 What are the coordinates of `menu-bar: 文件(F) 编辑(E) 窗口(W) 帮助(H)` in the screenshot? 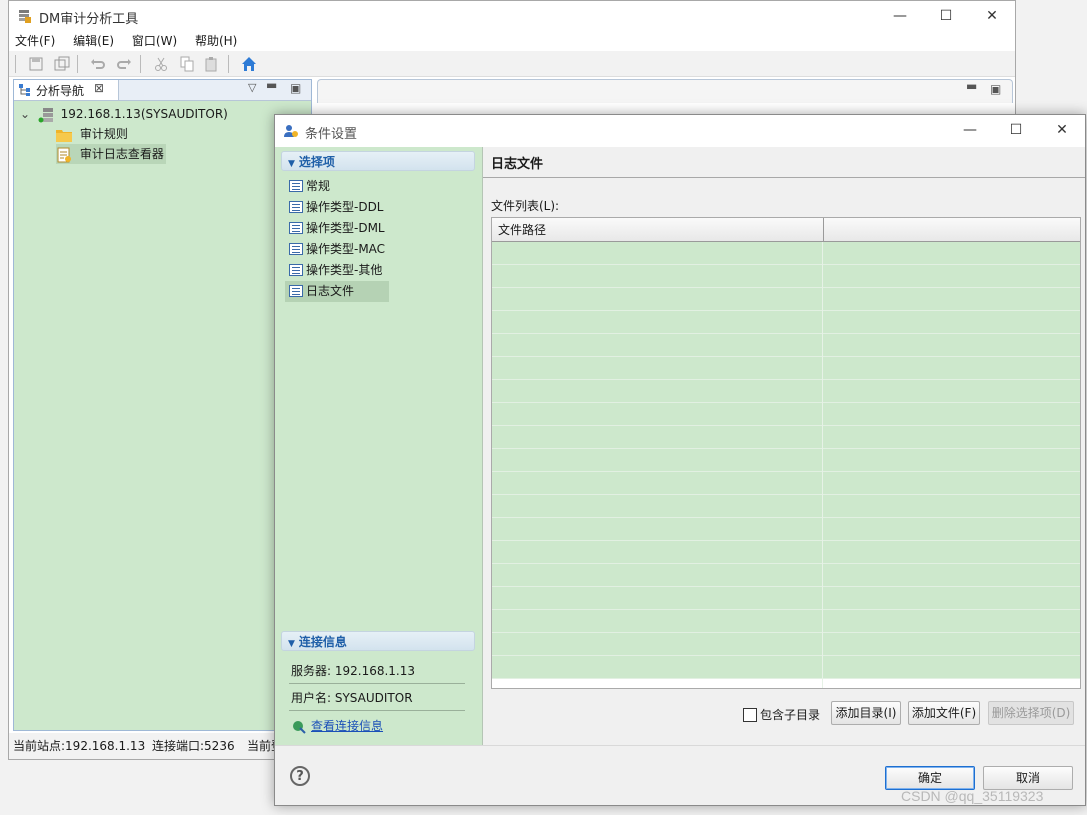 It's located at (512, 41).